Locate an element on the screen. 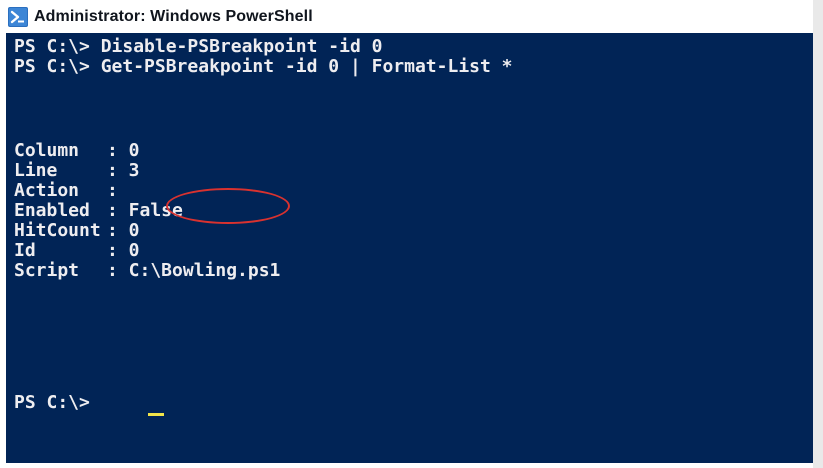 The width and height of the screenshot is (823, 468). property-key: Enabled is located at coordinates (52, 210).